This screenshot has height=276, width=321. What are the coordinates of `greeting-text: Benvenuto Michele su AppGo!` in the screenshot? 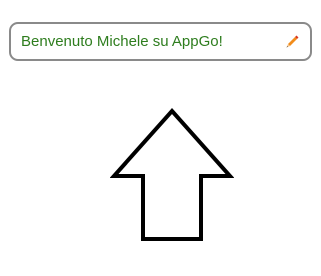 It's located at (122, 41).